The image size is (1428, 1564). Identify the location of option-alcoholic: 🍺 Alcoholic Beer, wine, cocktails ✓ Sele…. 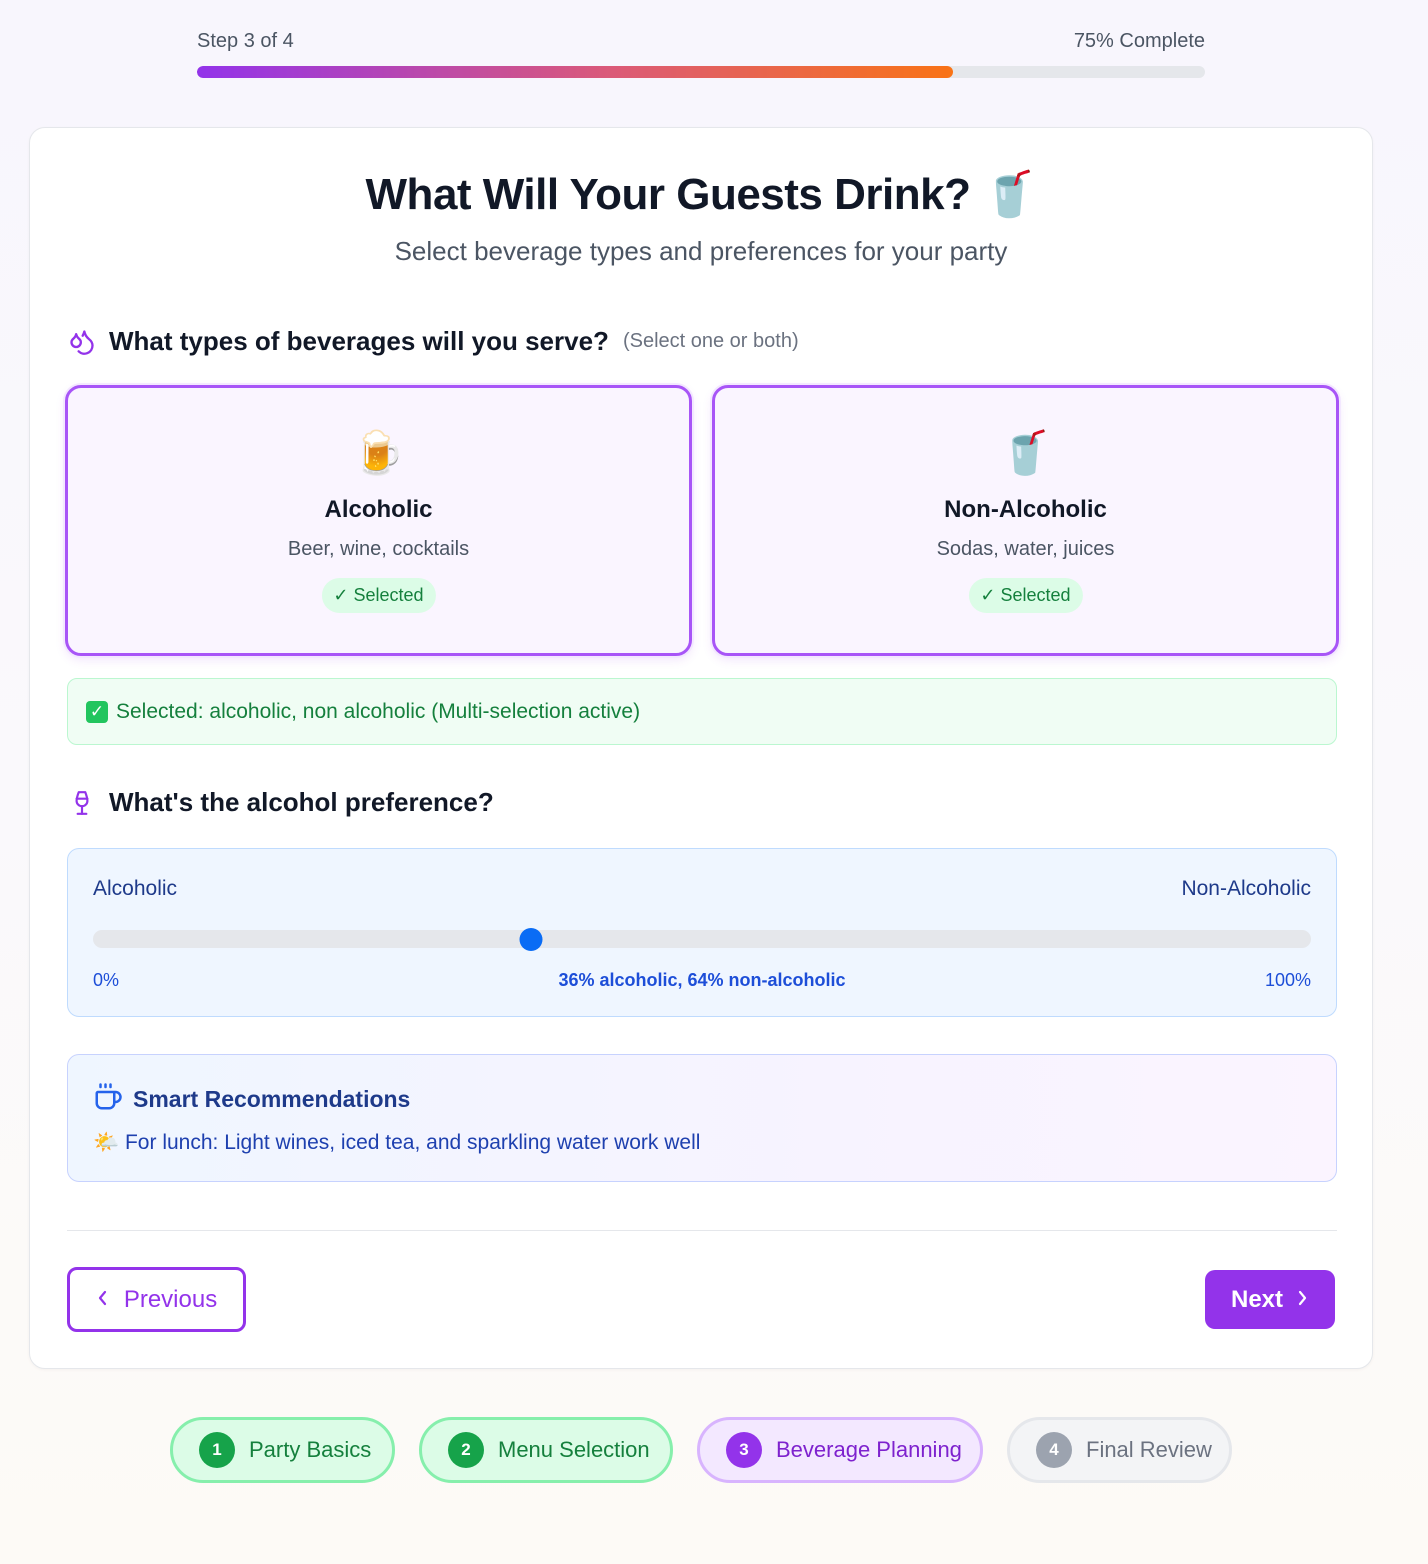
(378, 520).